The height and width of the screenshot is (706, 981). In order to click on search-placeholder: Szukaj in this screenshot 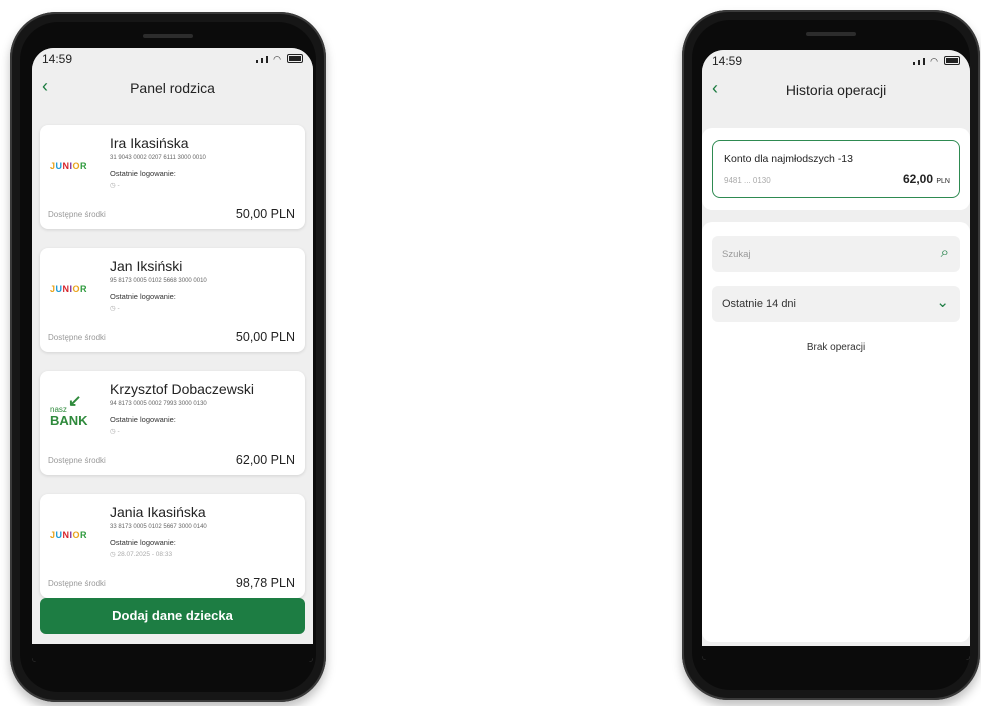, I will do `click(736, 254)`.